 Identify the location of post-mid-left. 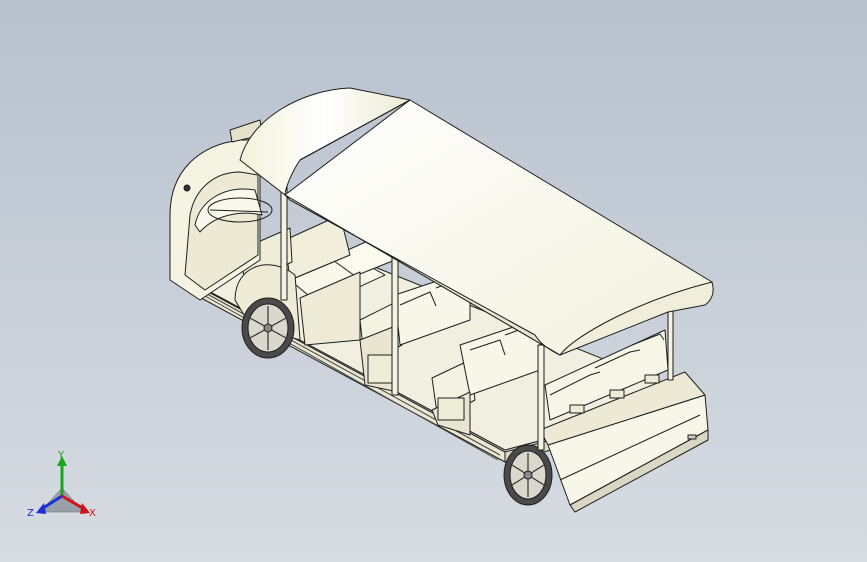
(395, 325).